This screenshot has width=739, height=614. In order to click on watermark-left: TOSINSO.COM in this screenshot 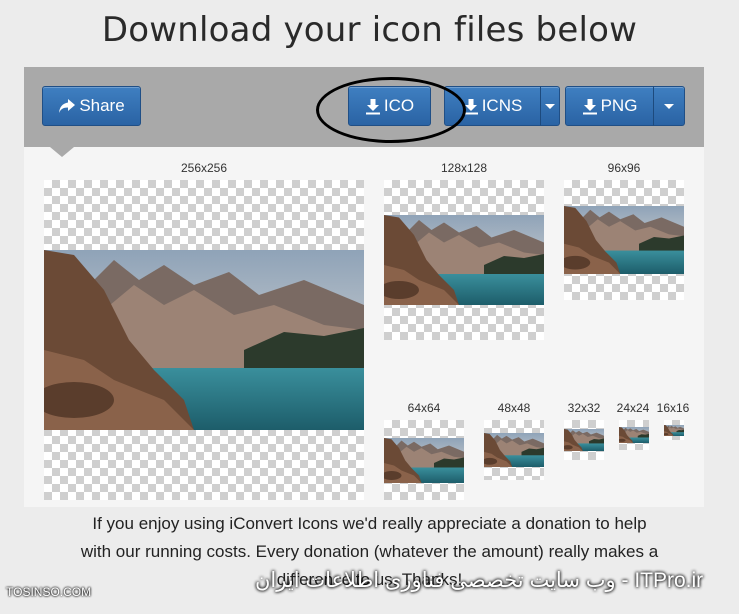, I will do `click(49, 592)`.